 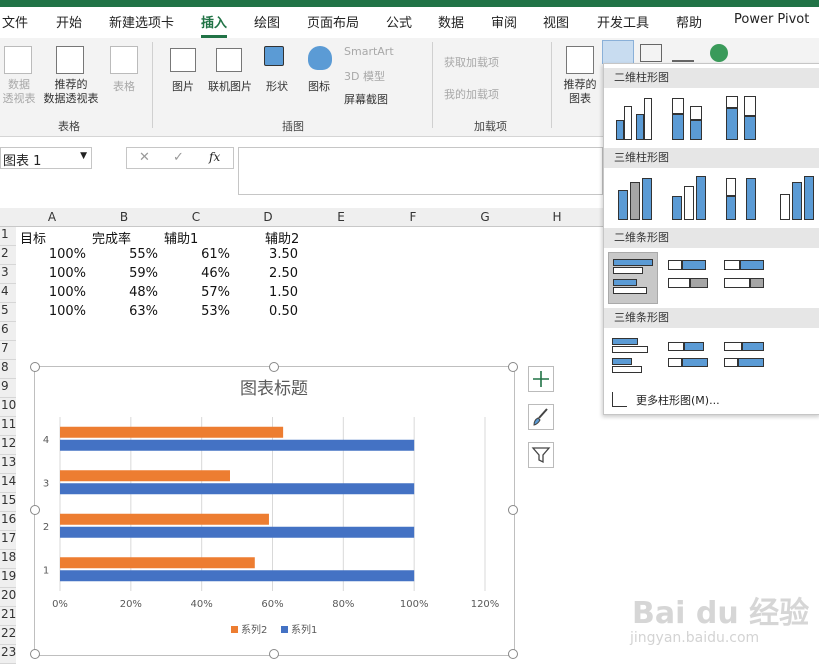 I want to click on clustered-bar-option, so click(x=633, y=278).